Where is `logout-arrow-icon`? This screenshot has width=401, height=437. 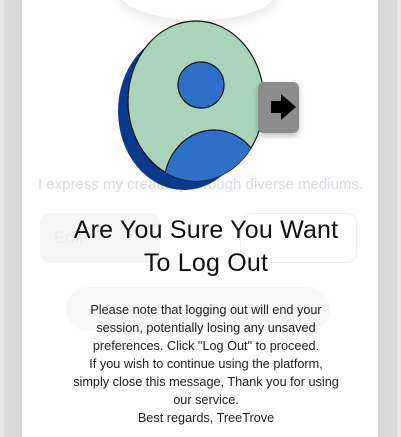
logout-arrow-icon is located at coordinates (278, 107).